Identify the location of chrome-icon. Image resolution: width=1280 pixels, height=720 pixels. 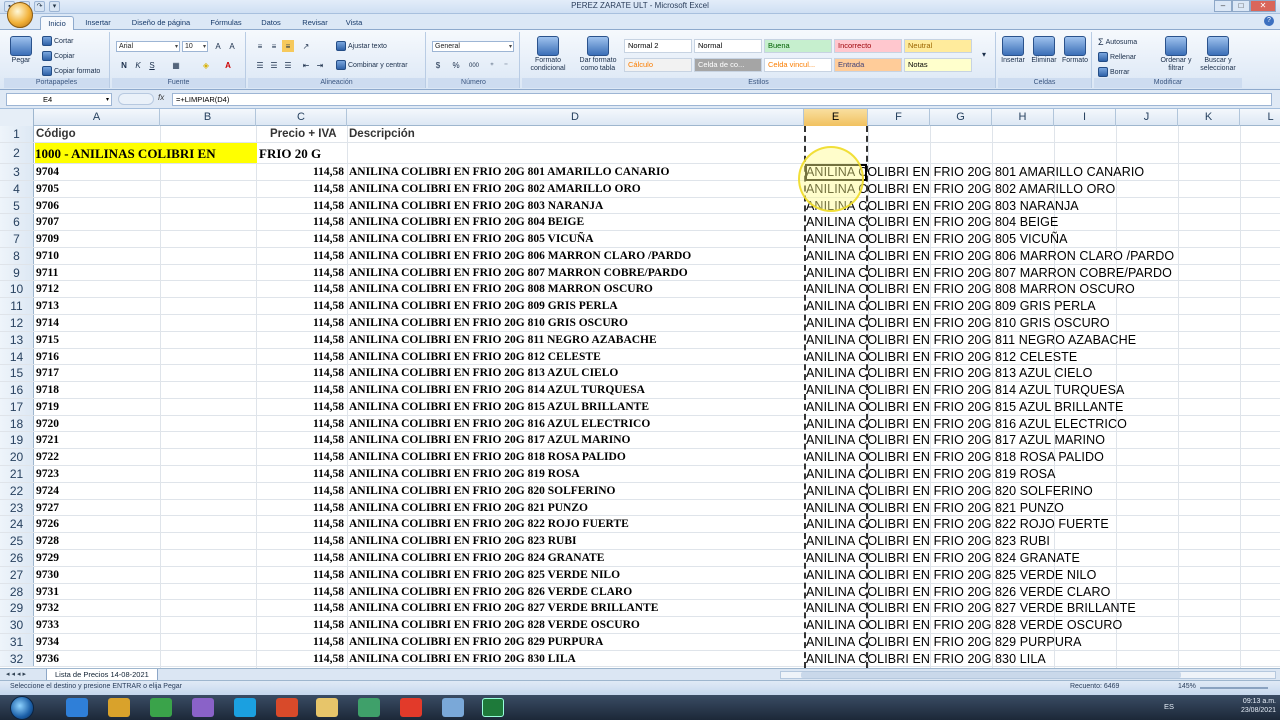
(161, 707).